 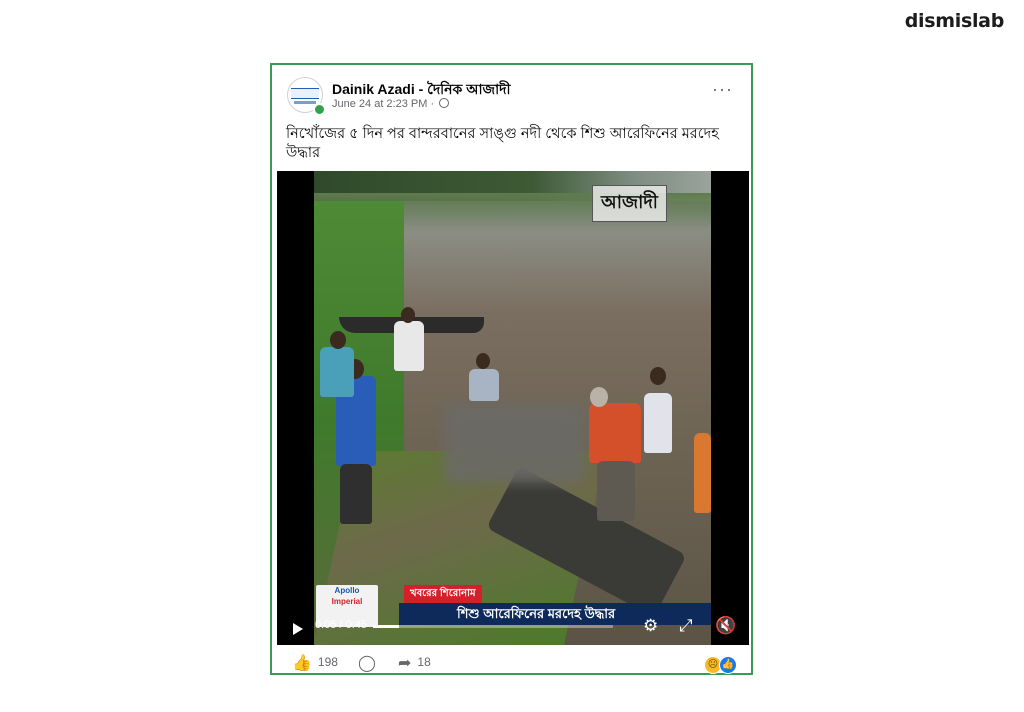 I want to click on time-display: 0:05 / 0:45, so click(x=341, y=625).